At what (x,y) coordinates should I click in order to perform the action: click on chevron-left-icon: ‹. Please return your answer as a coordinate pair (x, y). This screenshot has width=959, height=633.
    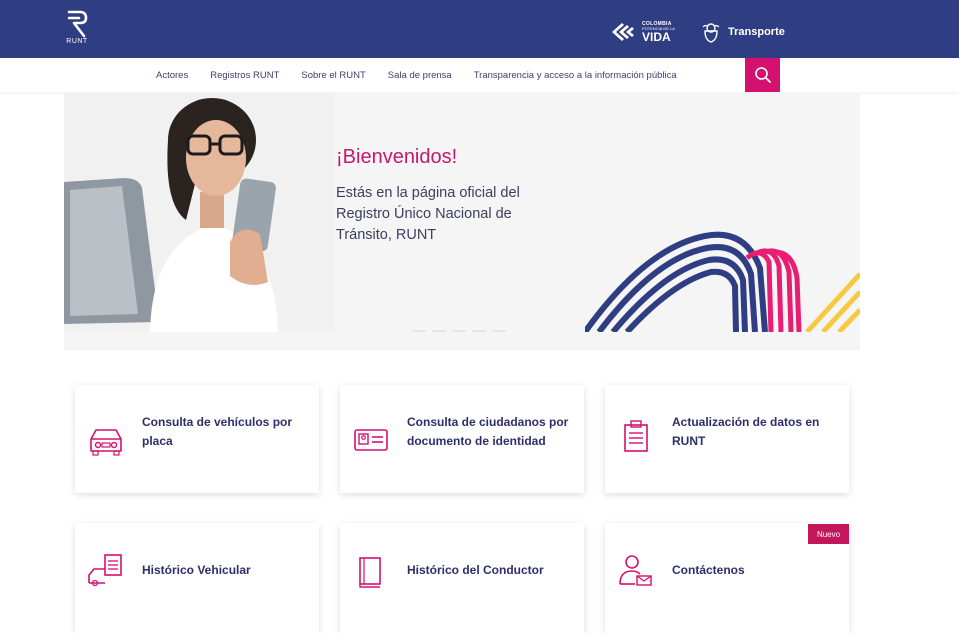
    Looking at the image, I should click on (186, 305).